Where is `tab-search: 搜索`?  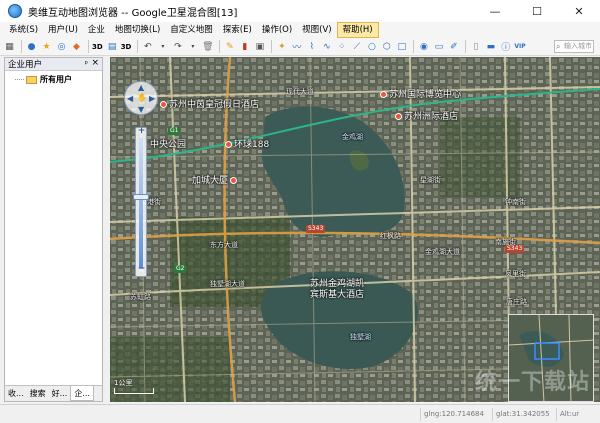 tab-search: 搜索 is located at coordinates (38, 393).